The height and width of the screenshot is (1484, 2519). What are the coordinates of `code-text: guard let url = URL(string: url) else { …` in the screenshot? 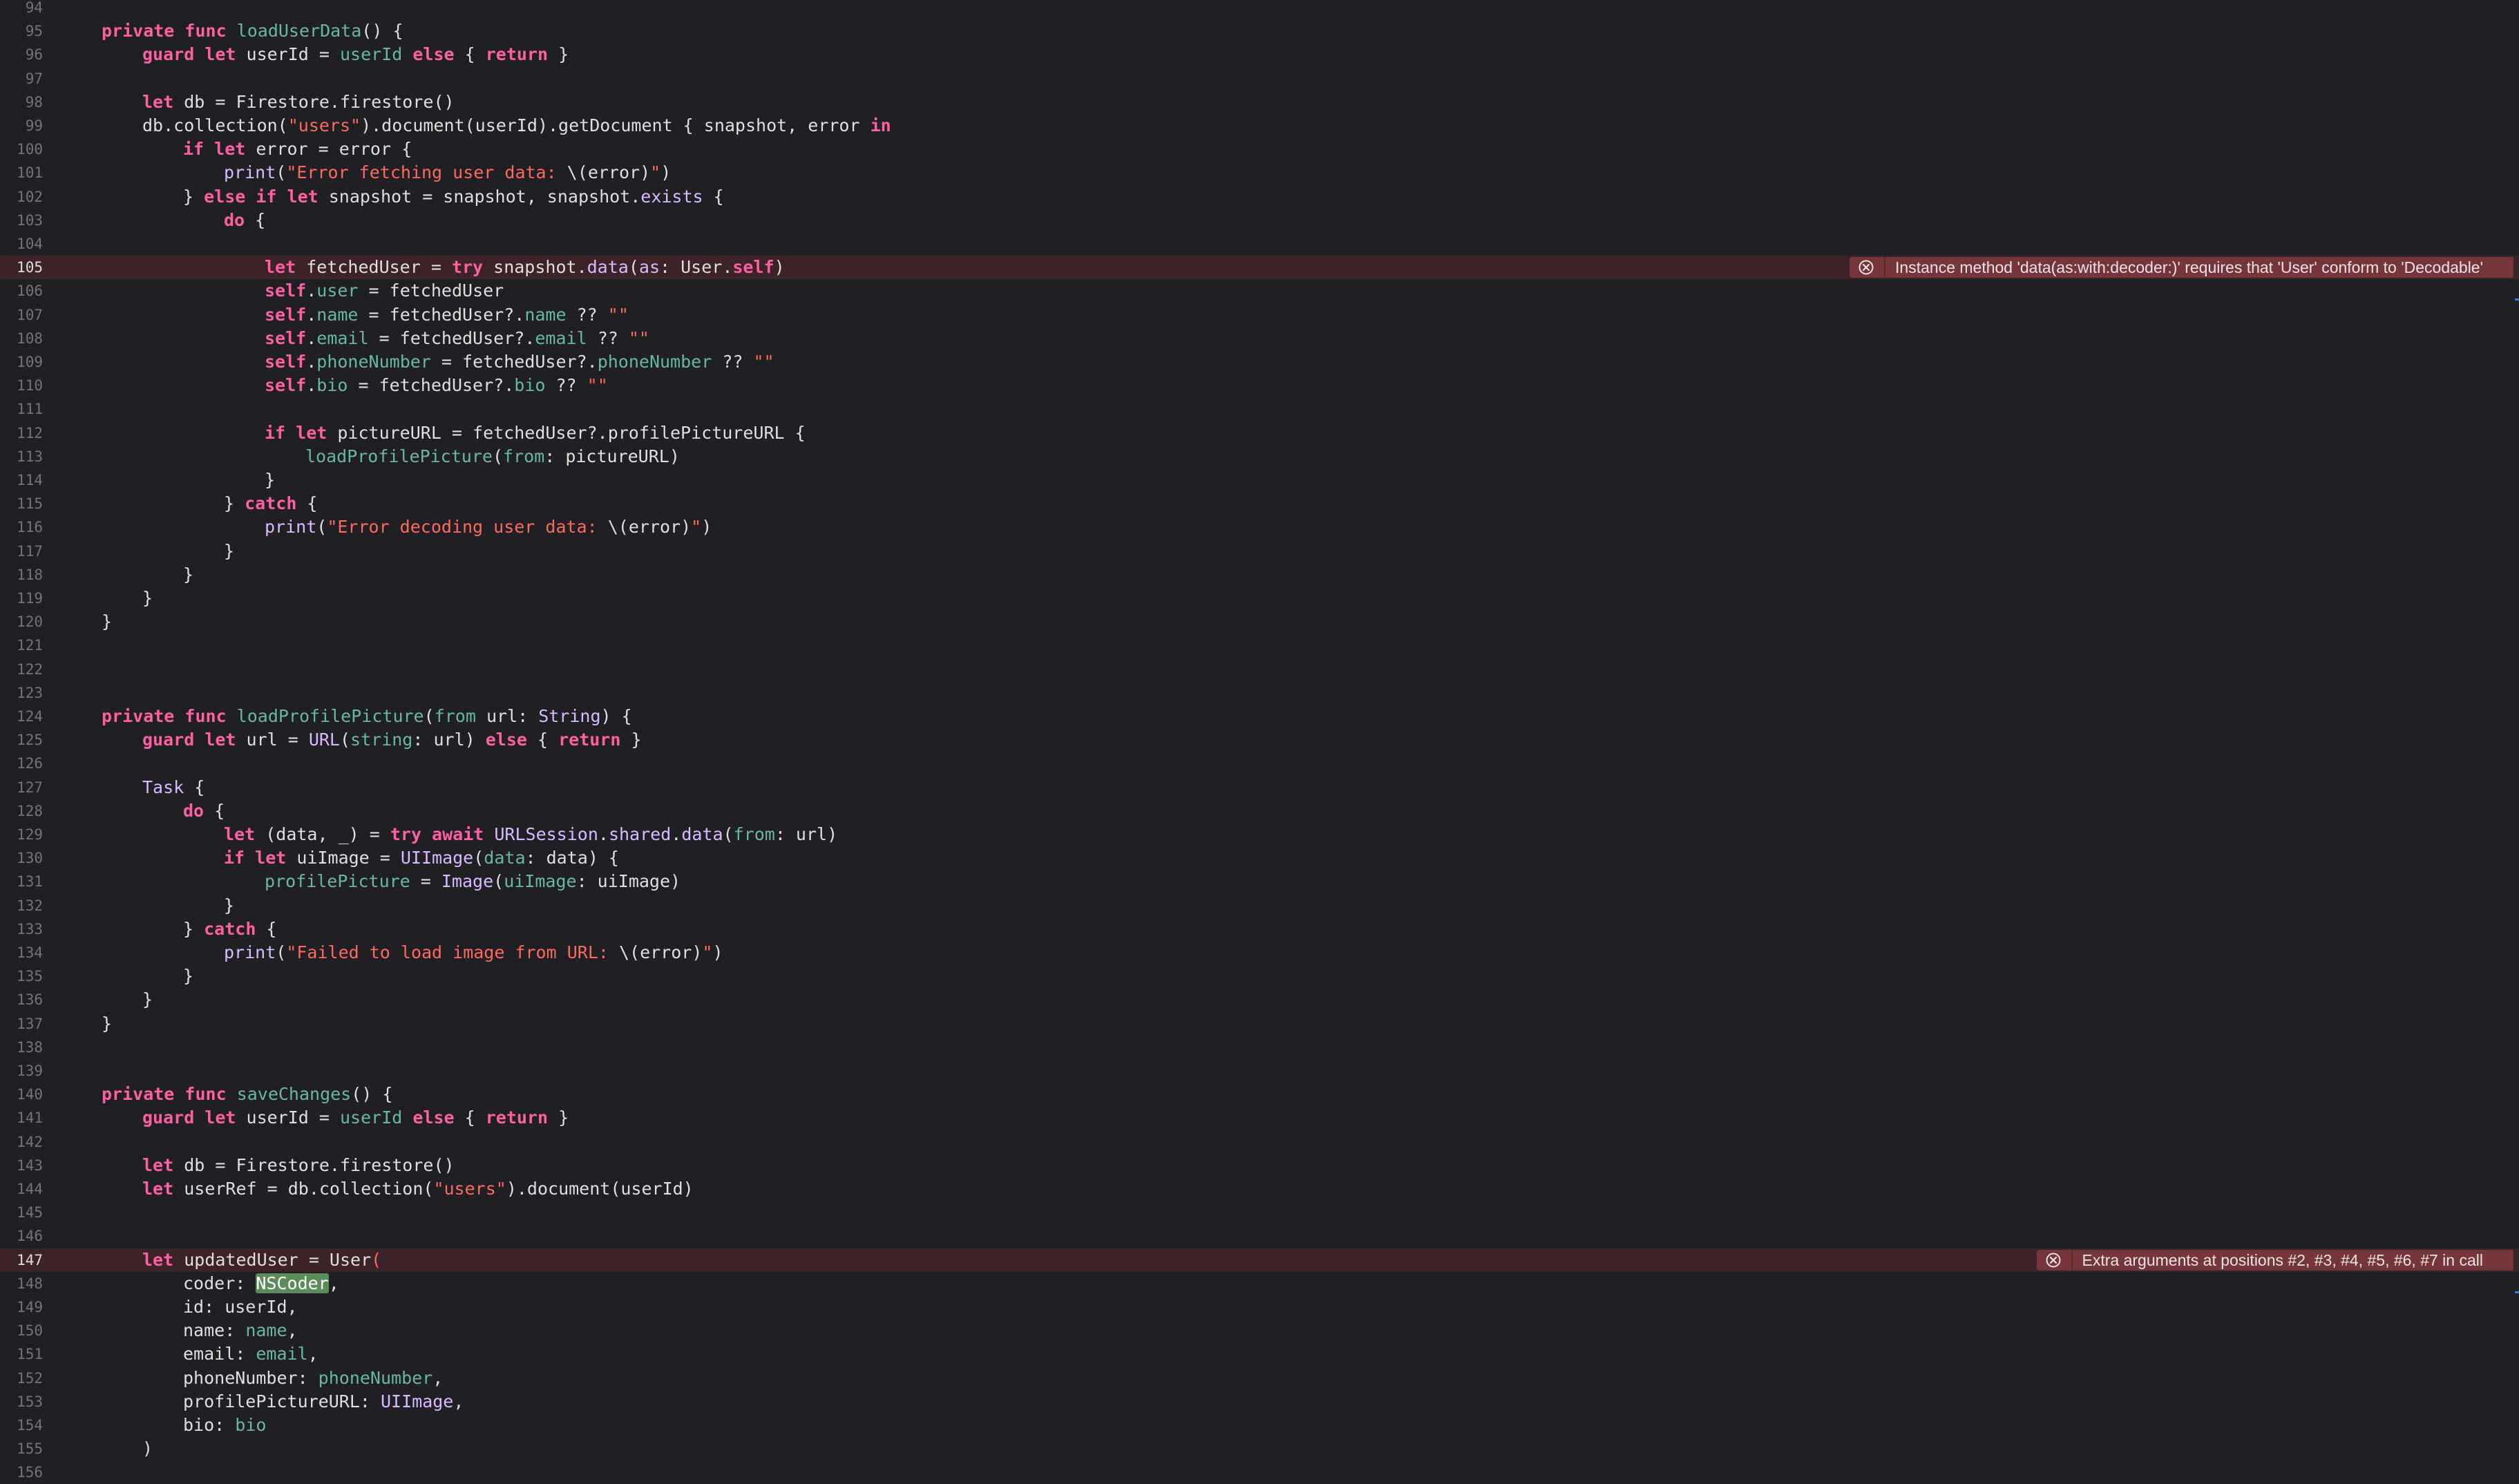 It's located at (392, 740).